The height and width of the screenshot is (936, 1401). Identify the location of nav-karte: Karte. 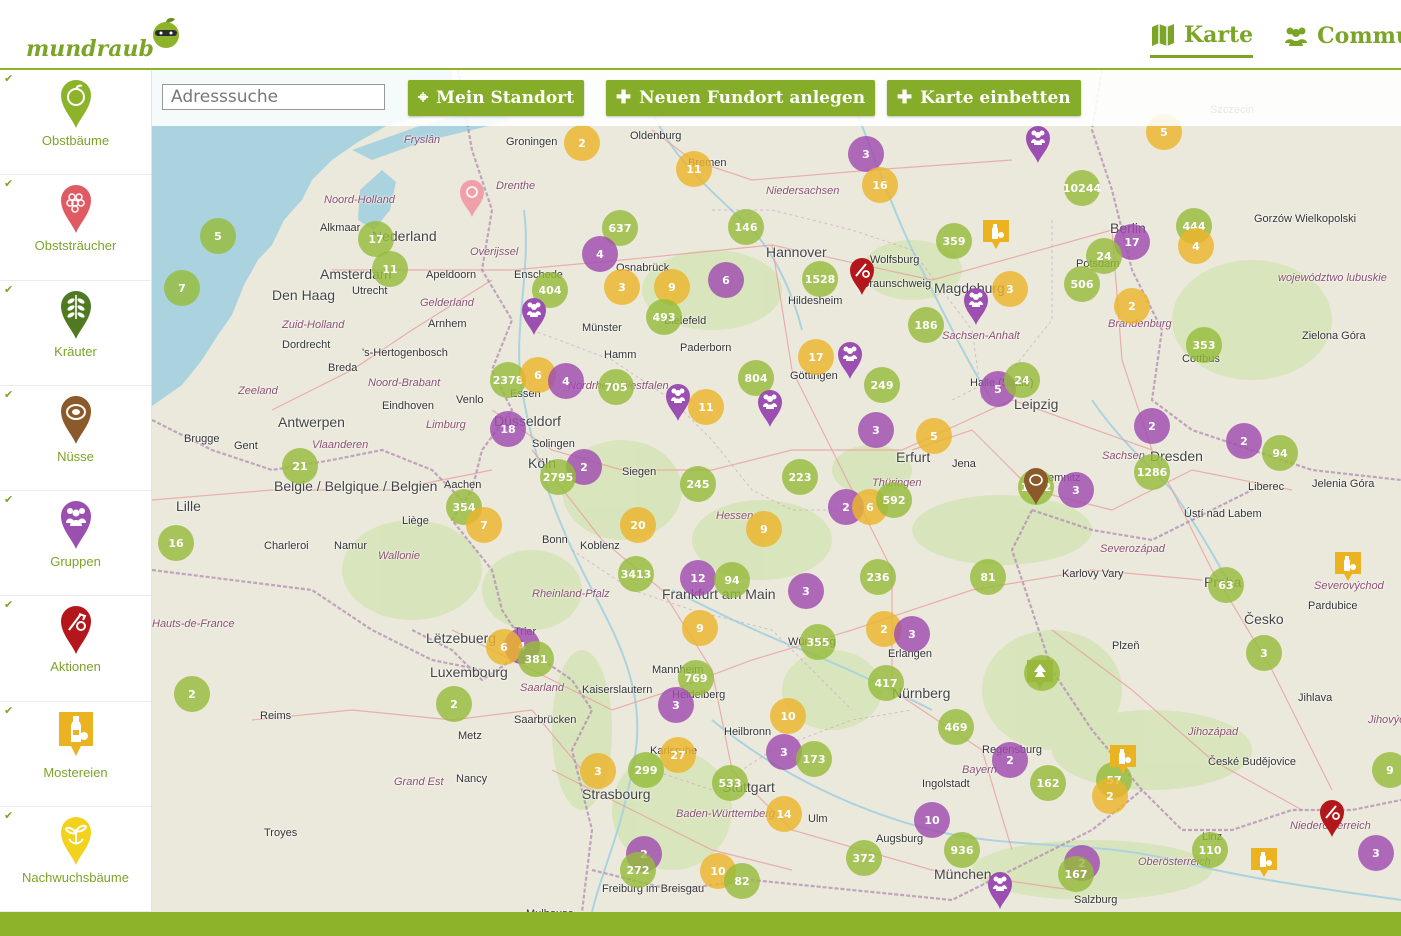
(1202, 36).